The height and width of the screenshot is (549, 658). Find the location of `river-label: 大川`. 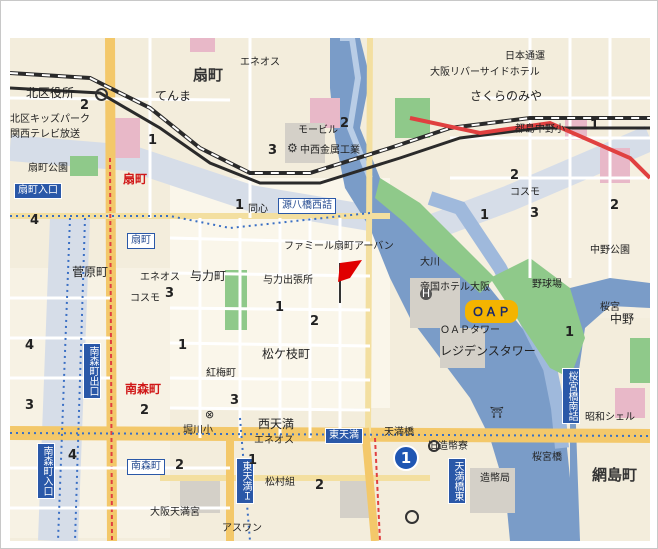

river-label: 大川 is located at coordinates (430, 262).